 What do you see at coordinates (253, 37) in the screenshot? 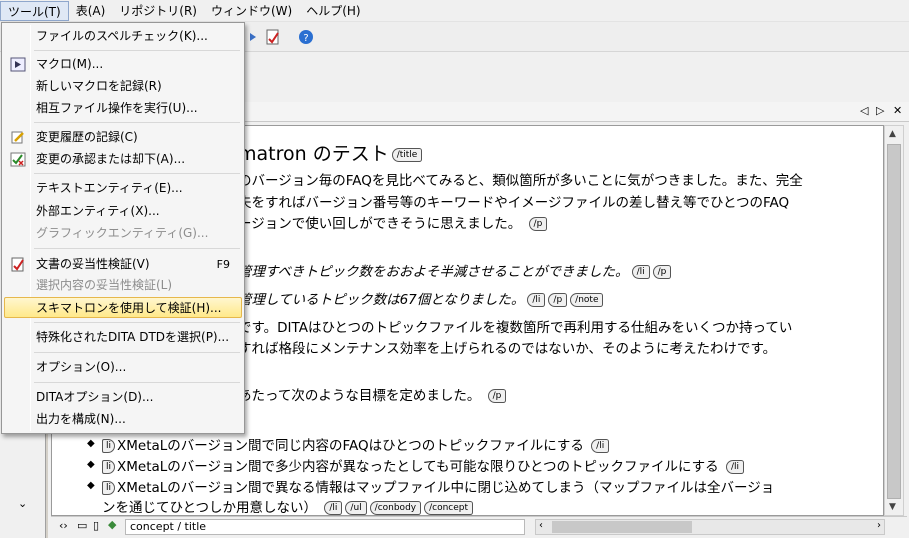
I see `arrow-right-icon` at bounding box center [253, 37].